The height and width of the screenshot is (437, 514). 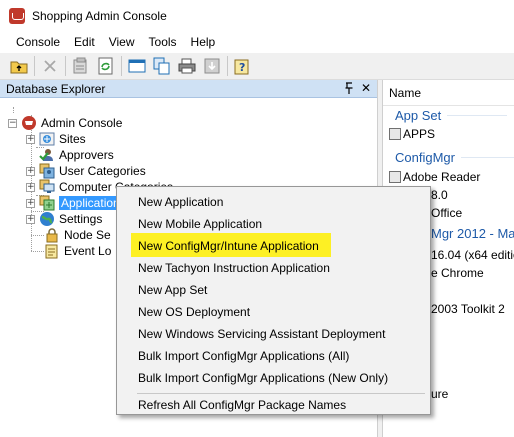 I want to click on properties-icon, so click(x=80, y=65).